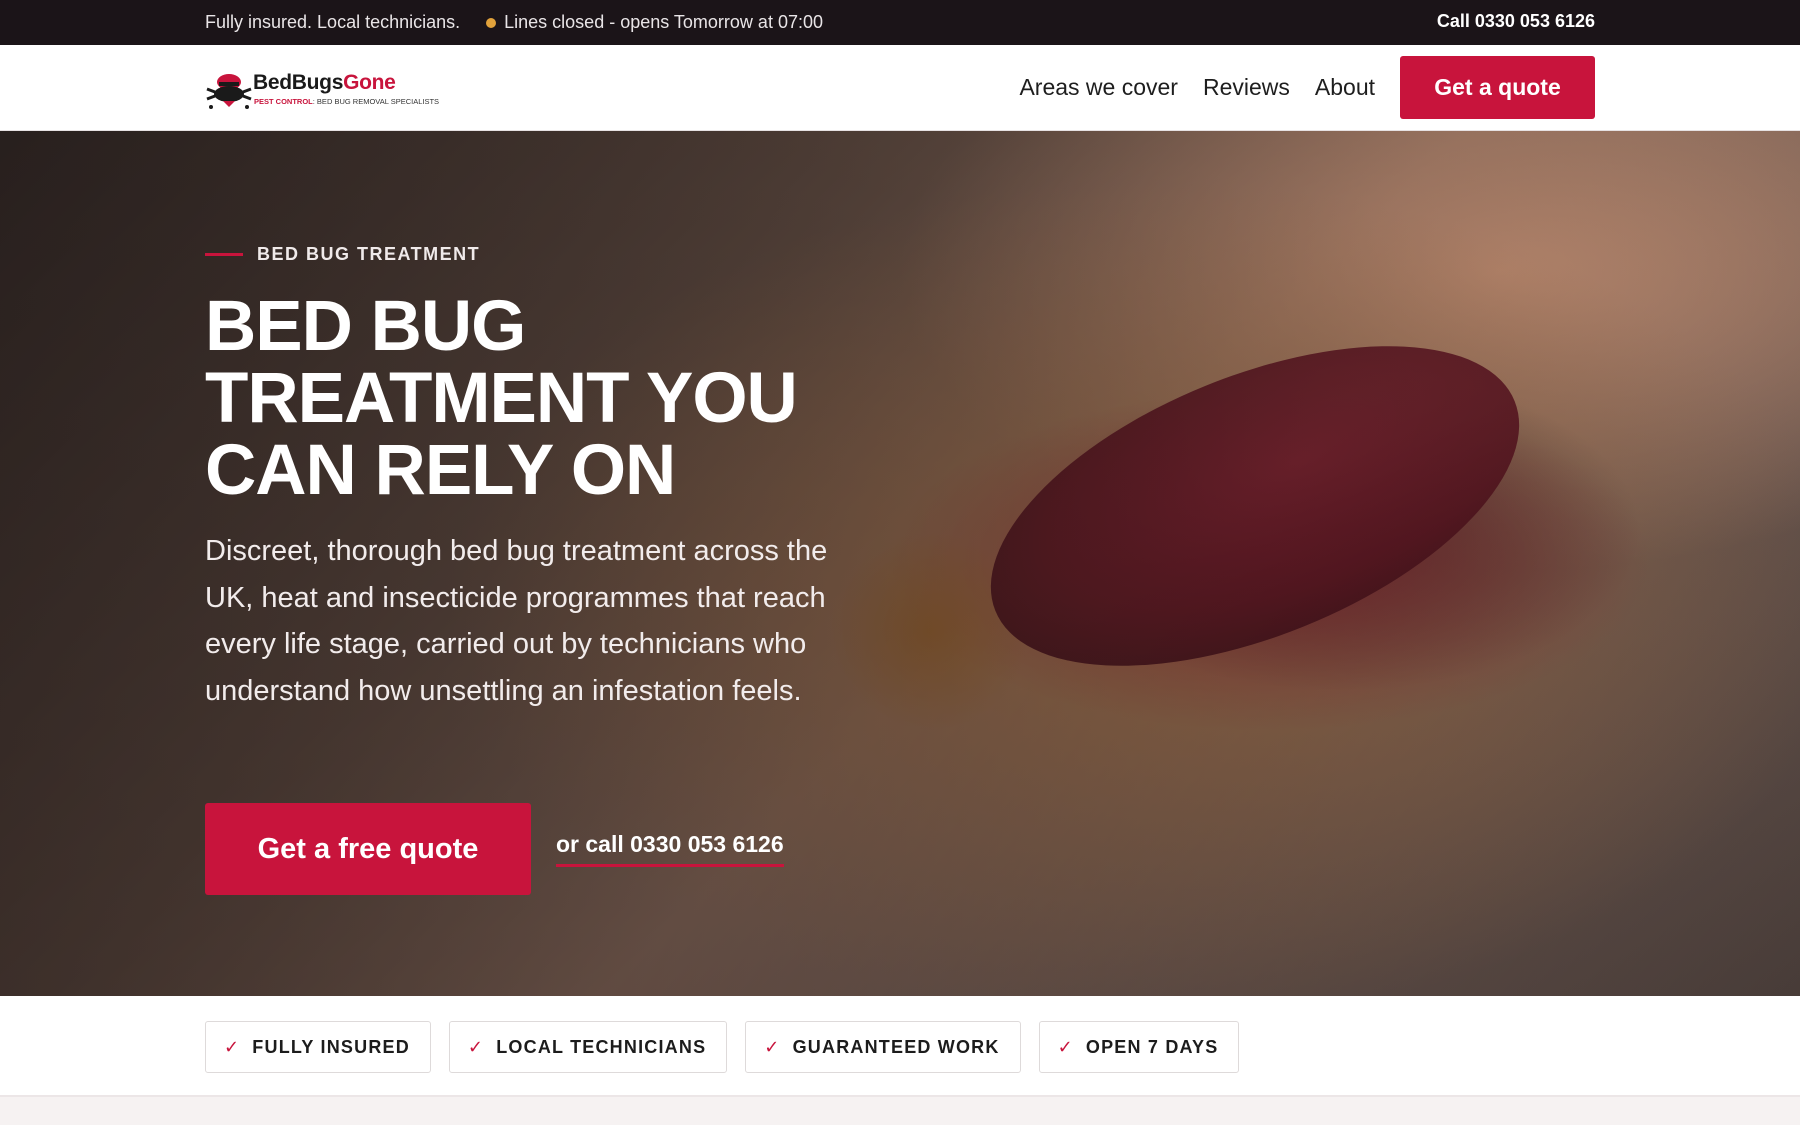 The width and height of the screenshot is (1800, 1125). Describe the element at coordinates (663, 22) in the screenshot. I see `opening-status-text: Lines closed - opens Tomorrow at 07:00` at that location.